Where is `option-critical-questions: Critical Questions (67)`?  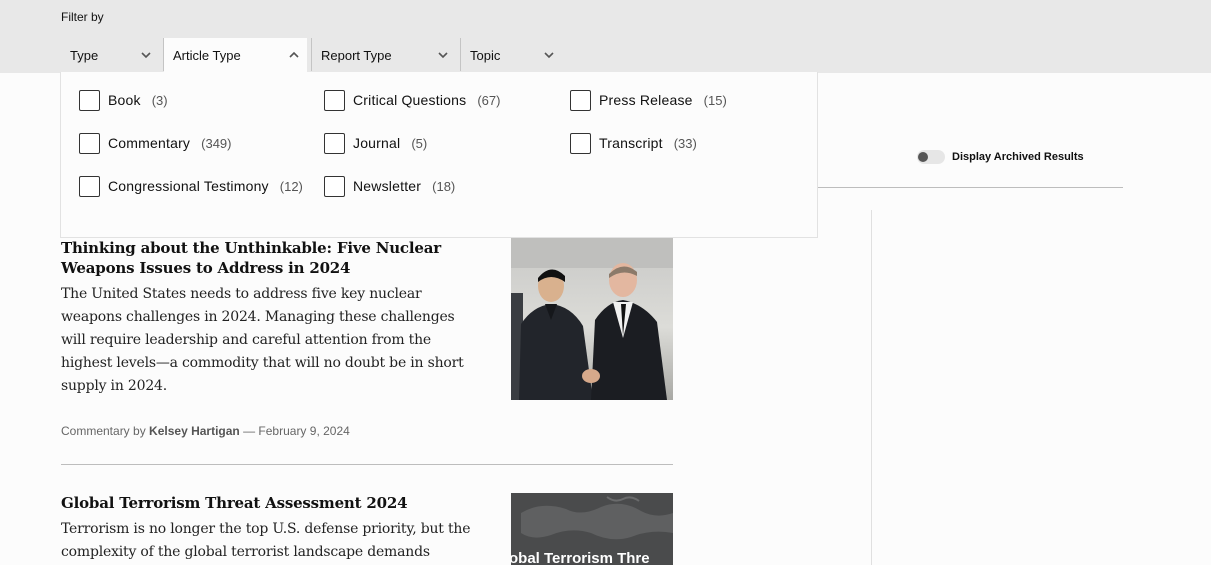 option-critical-questions: Critical Questions (67) is located at coordinates (412, 100).